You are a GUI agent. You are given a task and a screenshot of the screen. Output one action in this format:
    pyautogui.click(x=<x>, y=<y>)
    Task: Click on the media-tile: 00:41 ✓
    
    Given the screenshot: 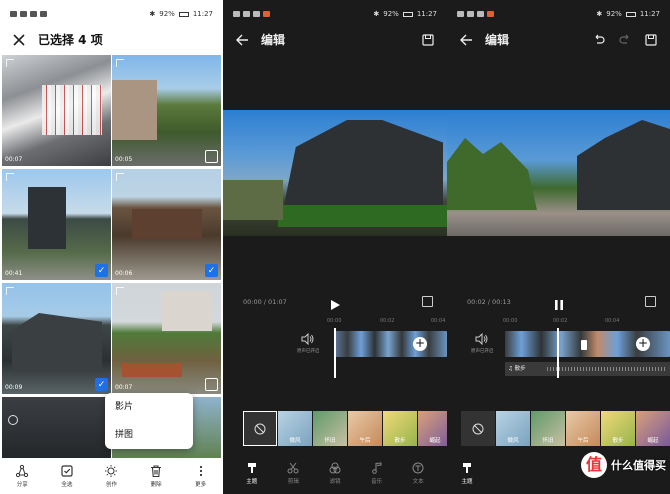 What is the action you would take?
    pyautogui.click(x=56, y=224)
    